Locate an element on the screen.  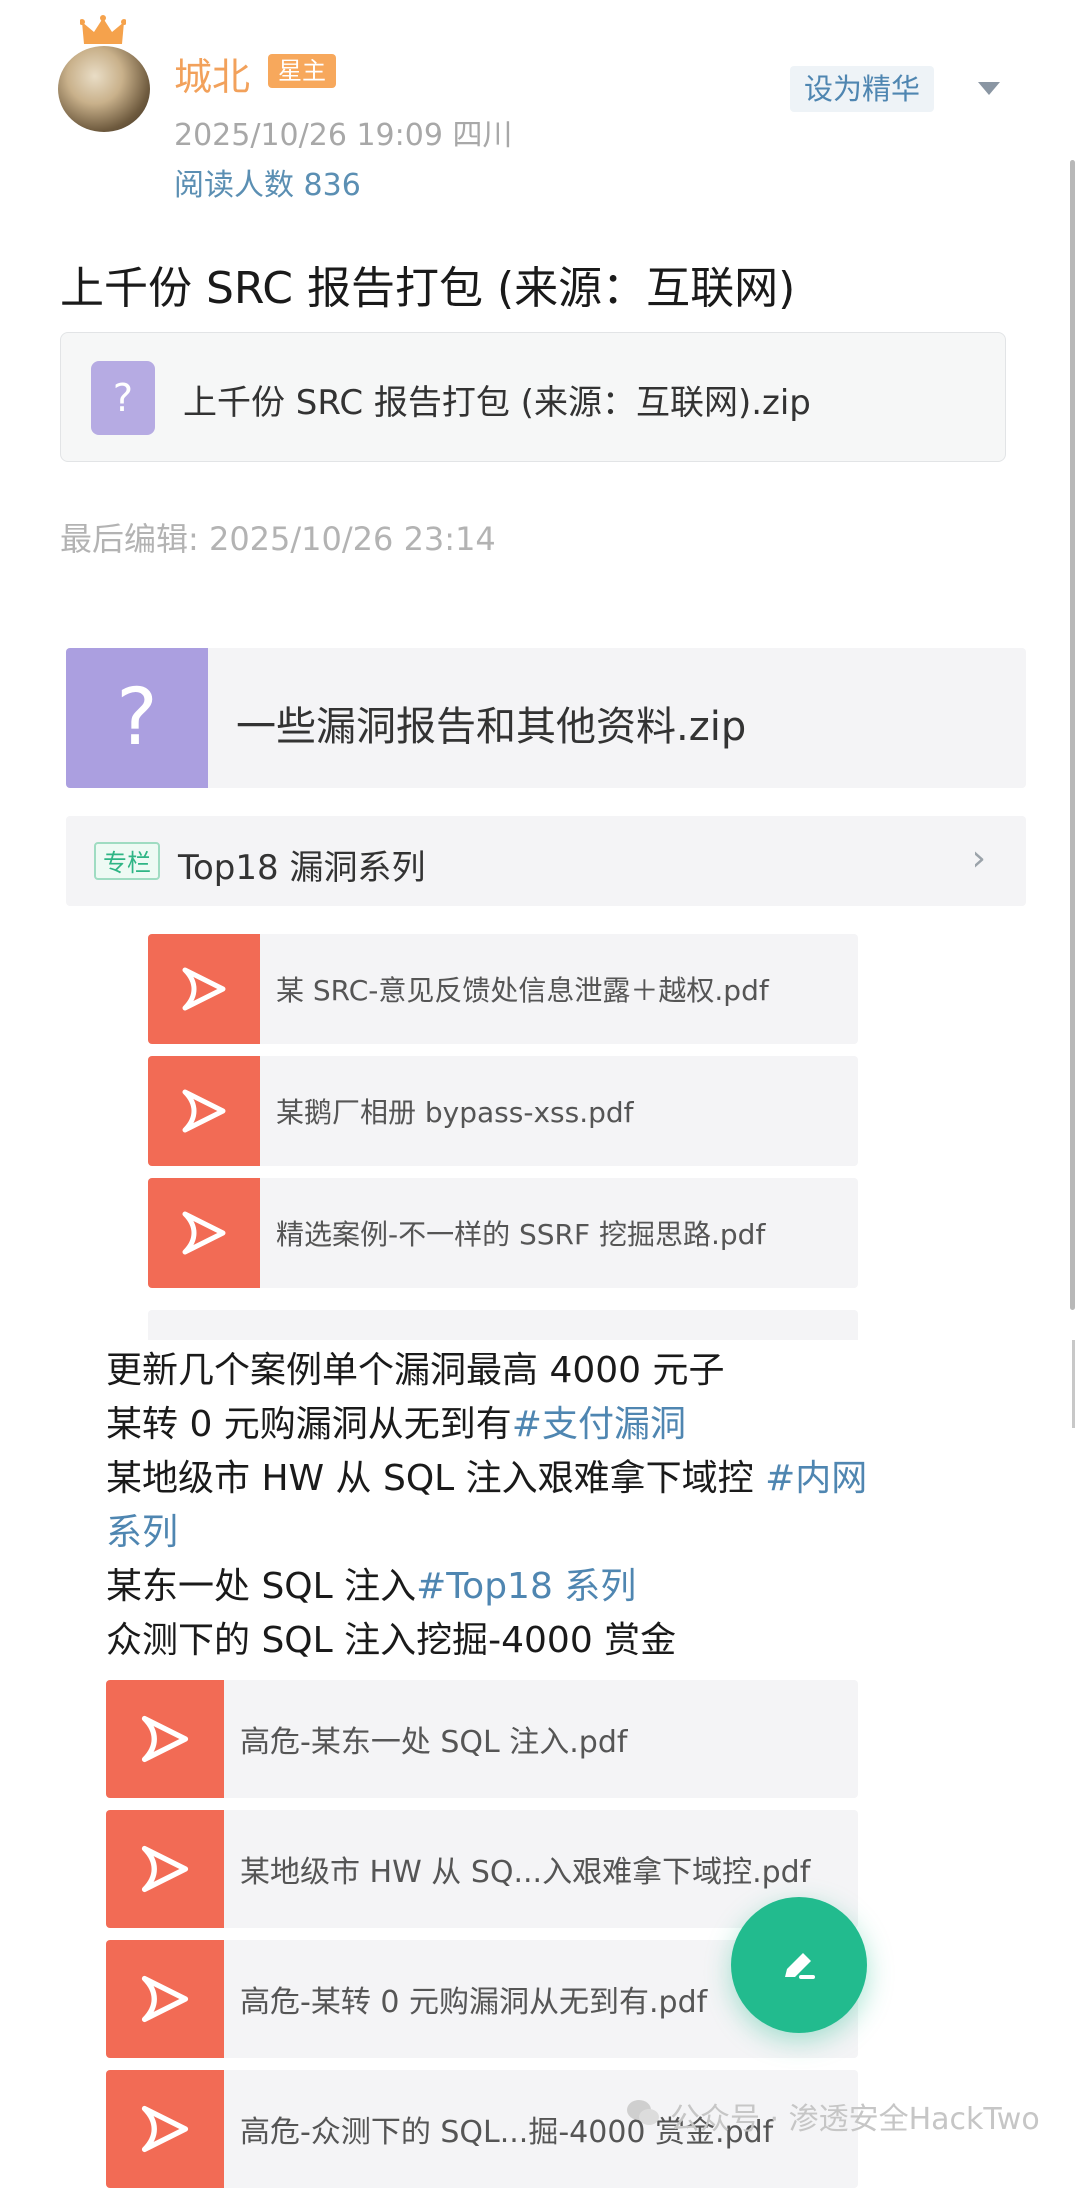
pdf-card: 某地级市 HW 从 SQ...入艰难拿下域控.pdf is located at coordinates (482, 1869).